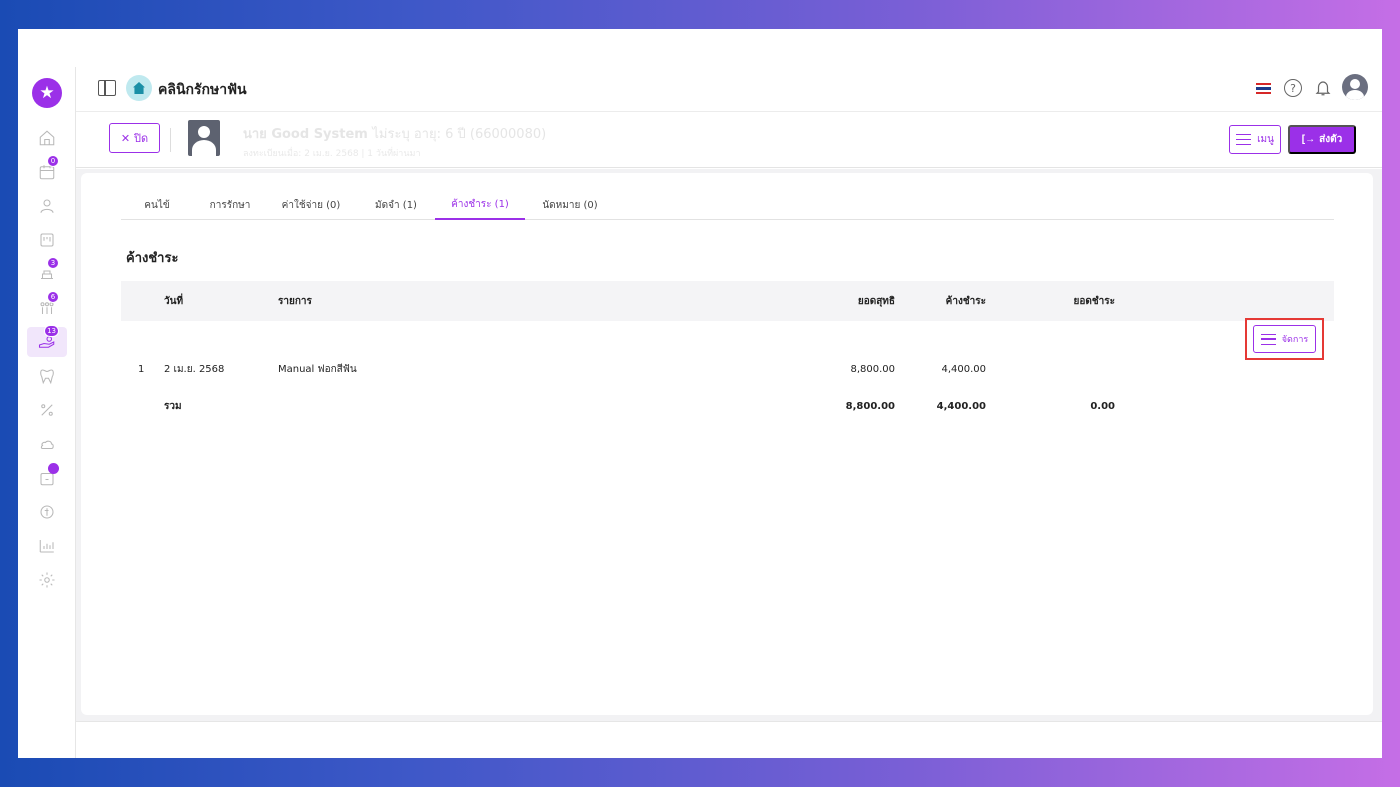 This screenshot has height=787, width=1400. What do you see at coordinates (1255, 139) in the screenshot?
I see `menu-button: เมนู` at bounding box center [1255, 139].